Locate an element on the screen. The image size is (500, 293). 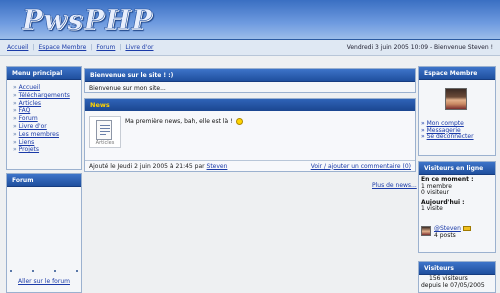
visitor-since: depuis le 07/05/2005 is located at coordinates (453, 285).